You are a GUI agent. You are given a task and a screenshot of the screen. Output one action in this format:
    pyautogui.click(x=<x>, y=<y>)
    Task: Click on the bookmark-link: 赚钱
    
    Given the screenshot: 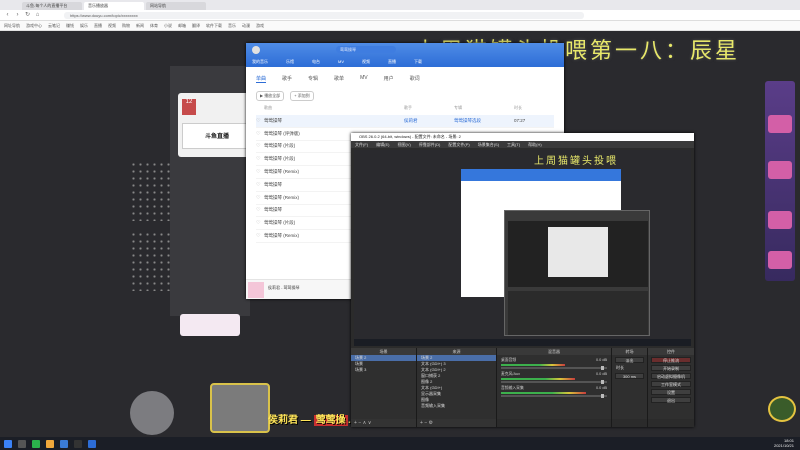 What is the action you would take?
    pyautogui.click(x=70, y=26)
    